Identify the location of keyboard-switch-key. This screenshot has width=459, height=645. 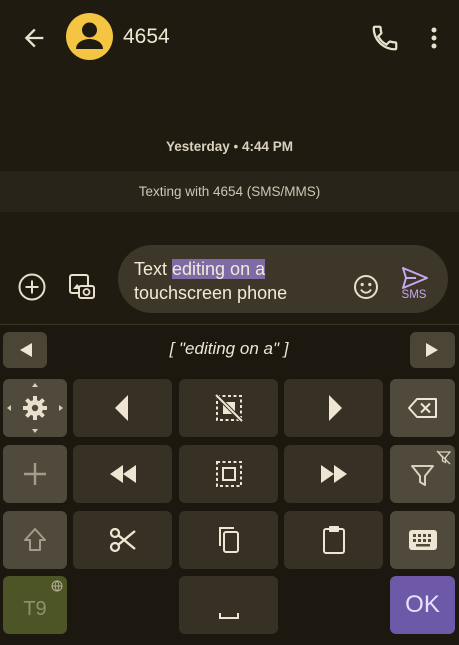
(422, 540).